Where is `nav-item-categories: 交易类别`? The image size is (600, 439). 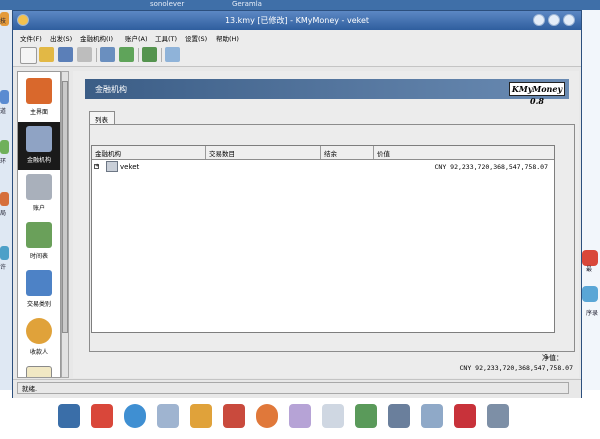 nav-item-categories: 交易类别 is located at coordinates (39, 290).